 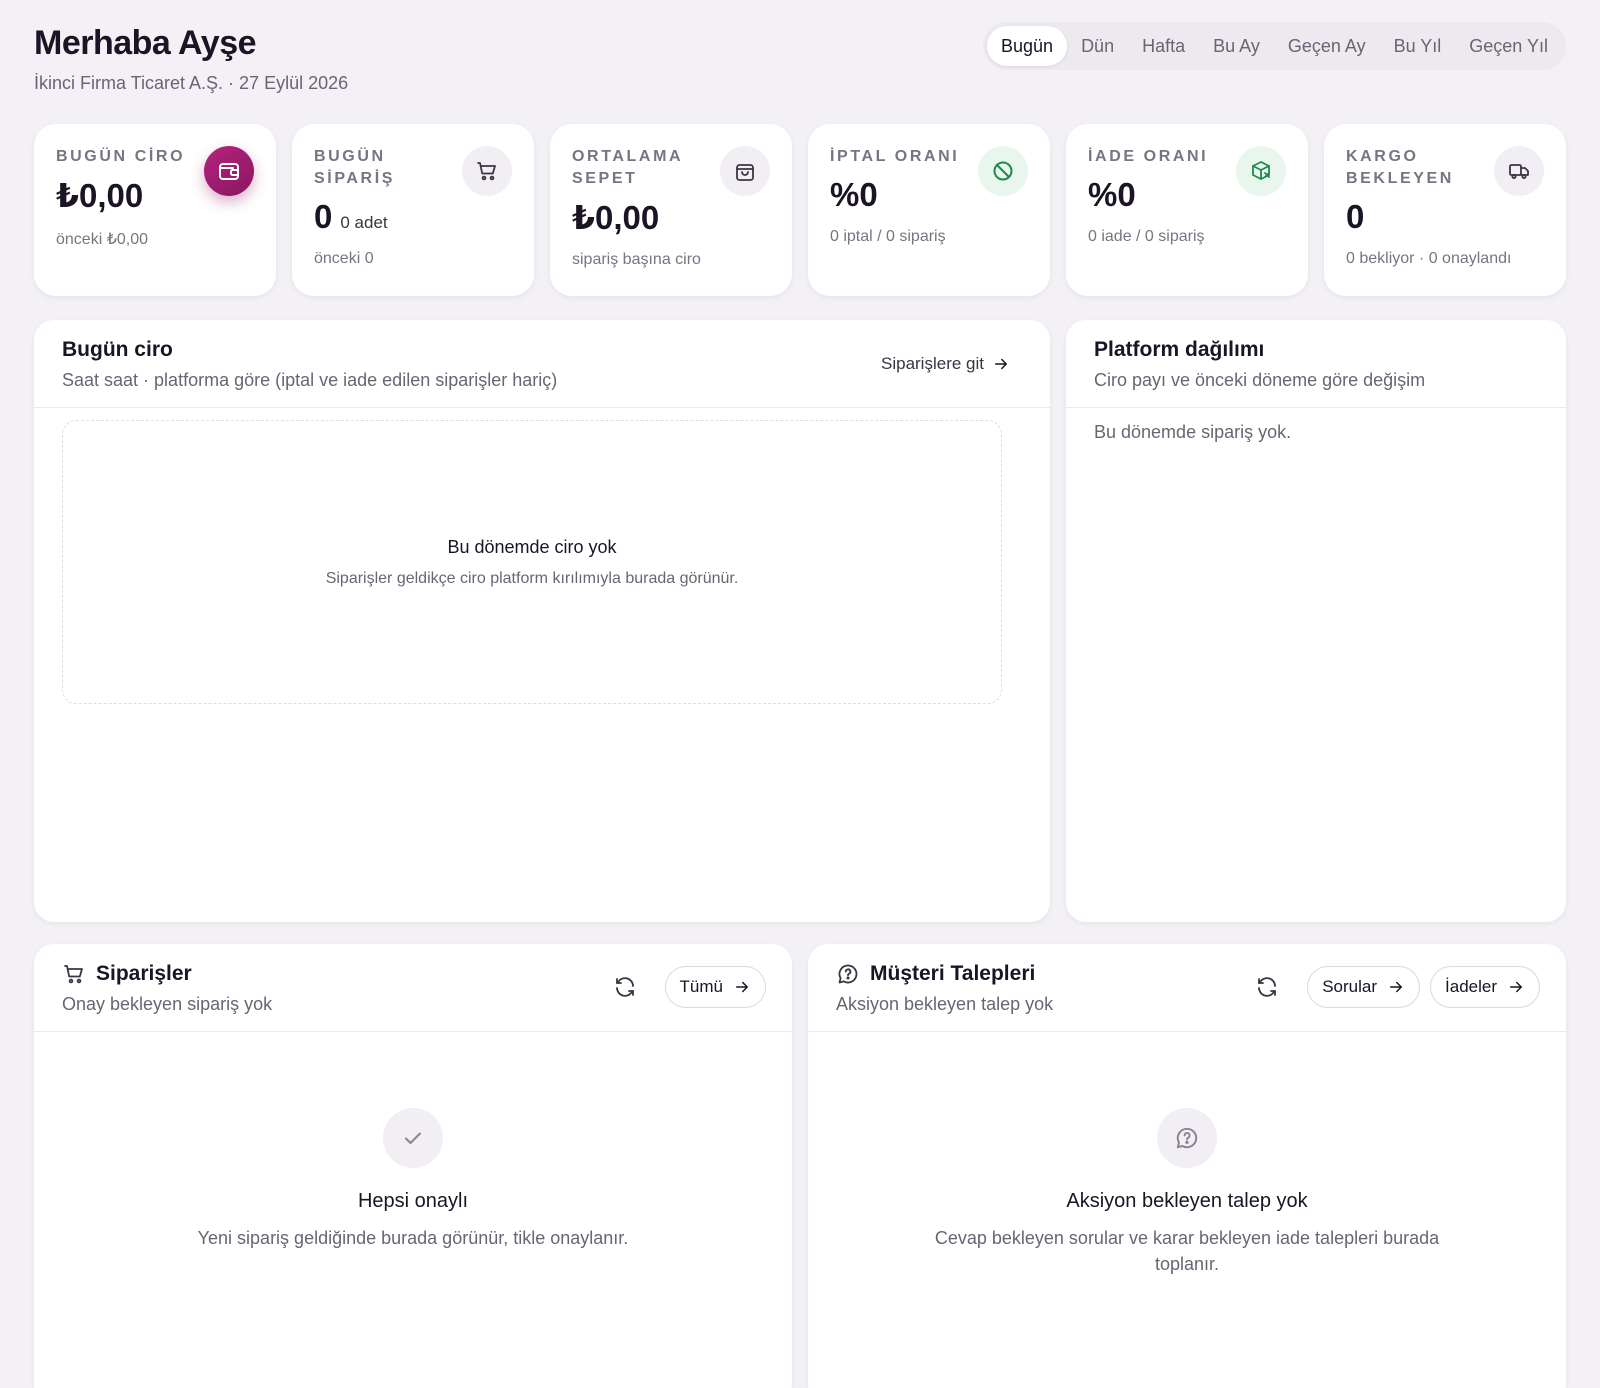 I want to click on orders-title-text: Siparişler, so click(x=144, y=973).